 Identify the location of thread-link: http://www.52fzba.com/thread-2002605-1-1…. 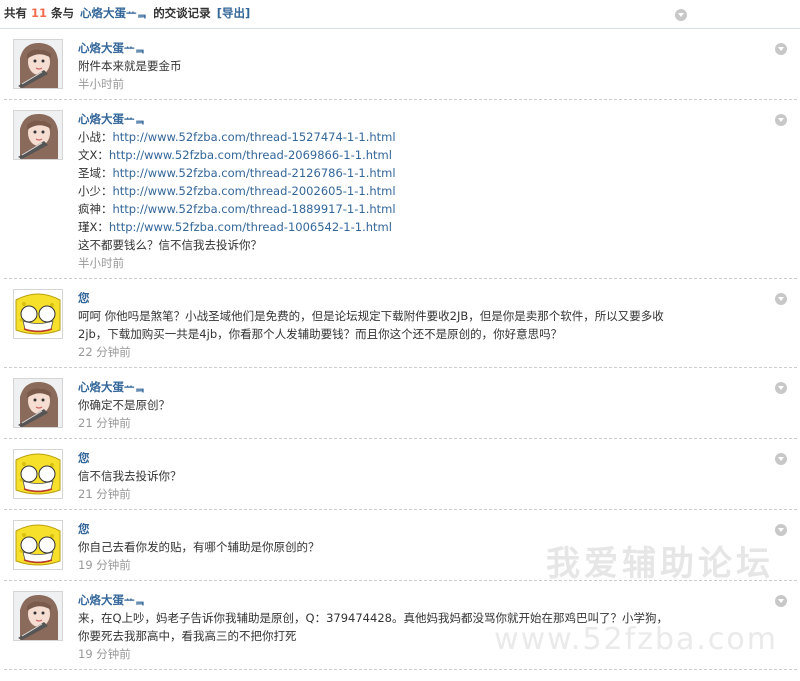
(254, 191).